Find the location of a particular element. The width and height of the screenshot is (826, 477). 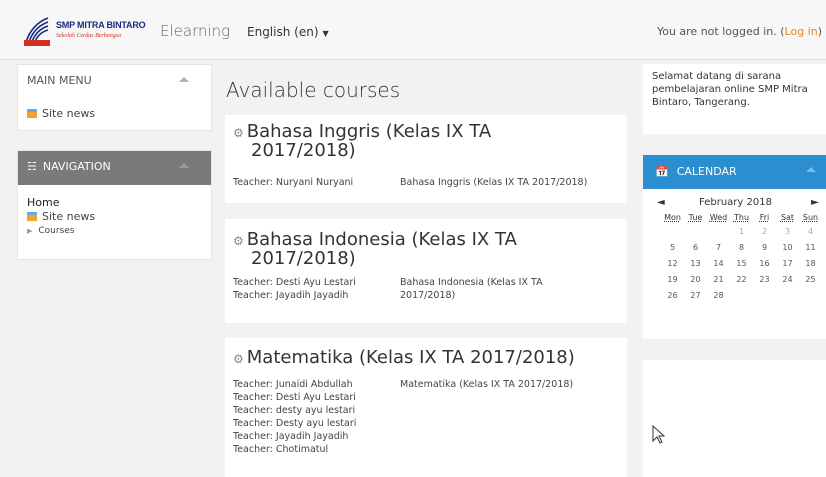

teacher-link: Teacher: Nuryani Nuryani is located at coordinates (293, 182).